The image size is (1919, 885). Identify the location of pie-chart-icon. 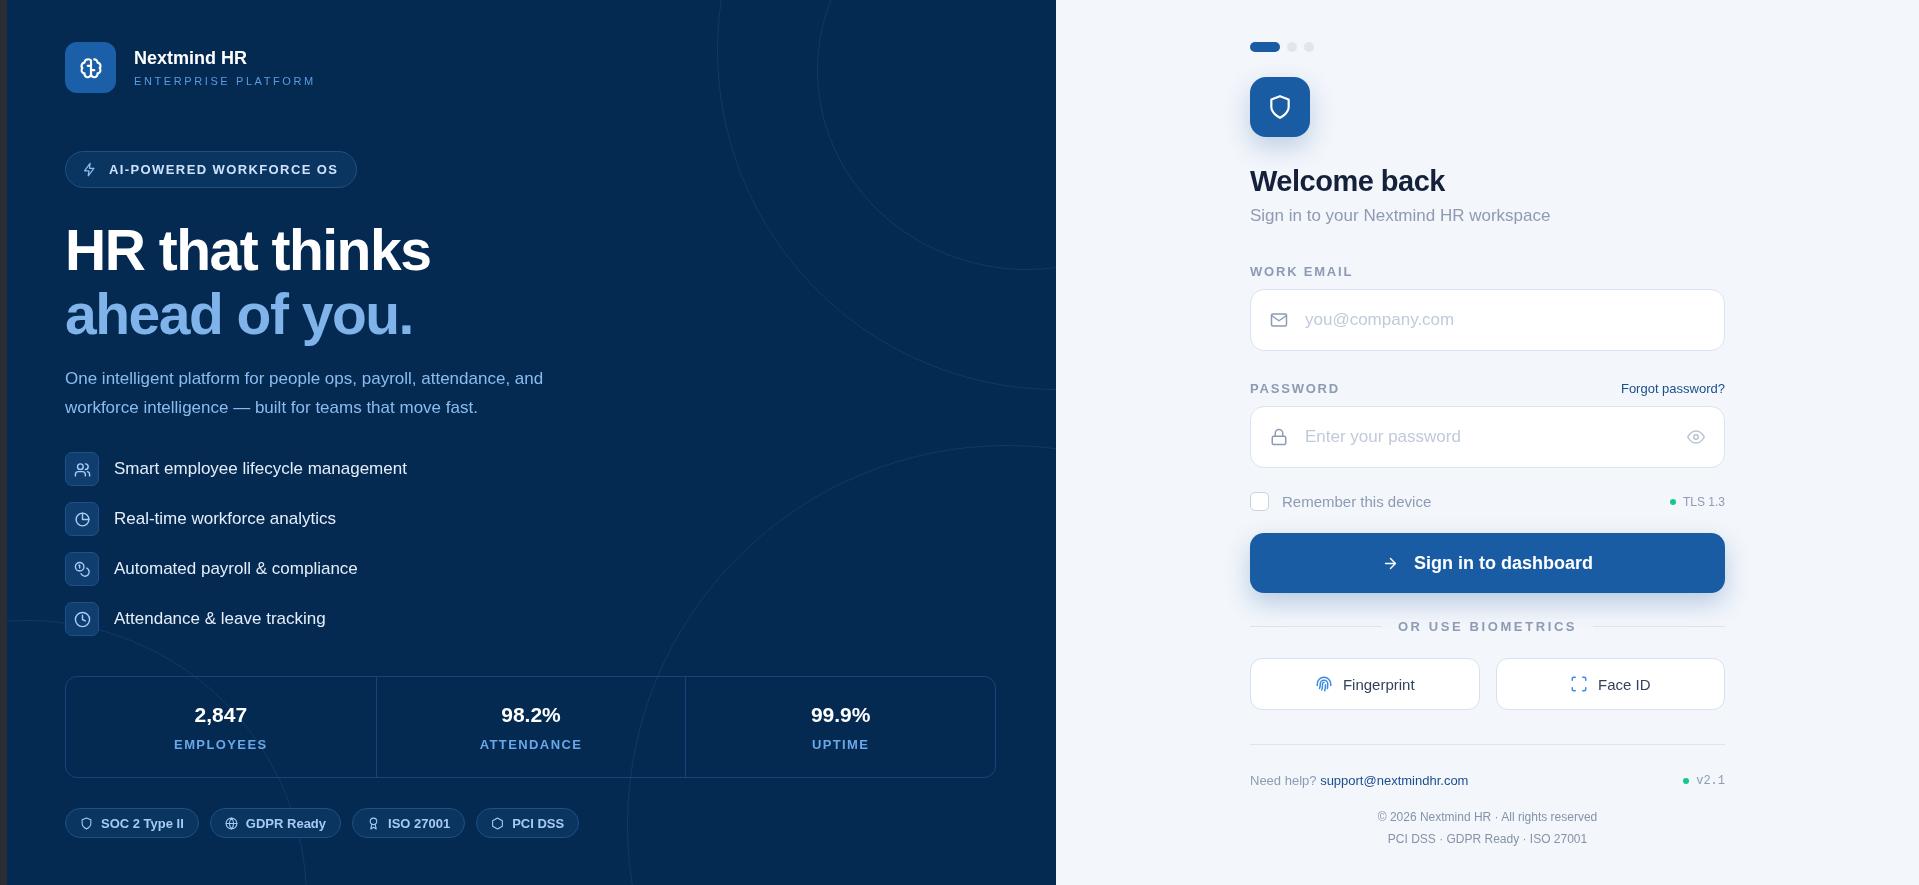
(82, 519).